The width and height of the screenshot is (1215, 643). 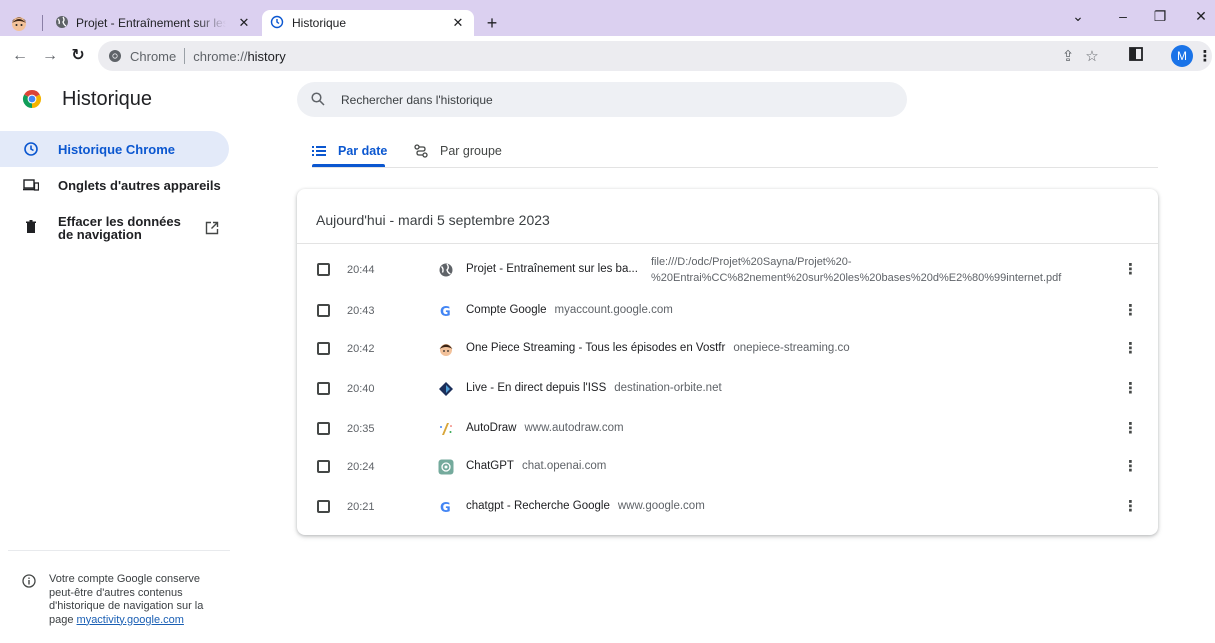 I want to click on search-input, so click(x=611, y=99).